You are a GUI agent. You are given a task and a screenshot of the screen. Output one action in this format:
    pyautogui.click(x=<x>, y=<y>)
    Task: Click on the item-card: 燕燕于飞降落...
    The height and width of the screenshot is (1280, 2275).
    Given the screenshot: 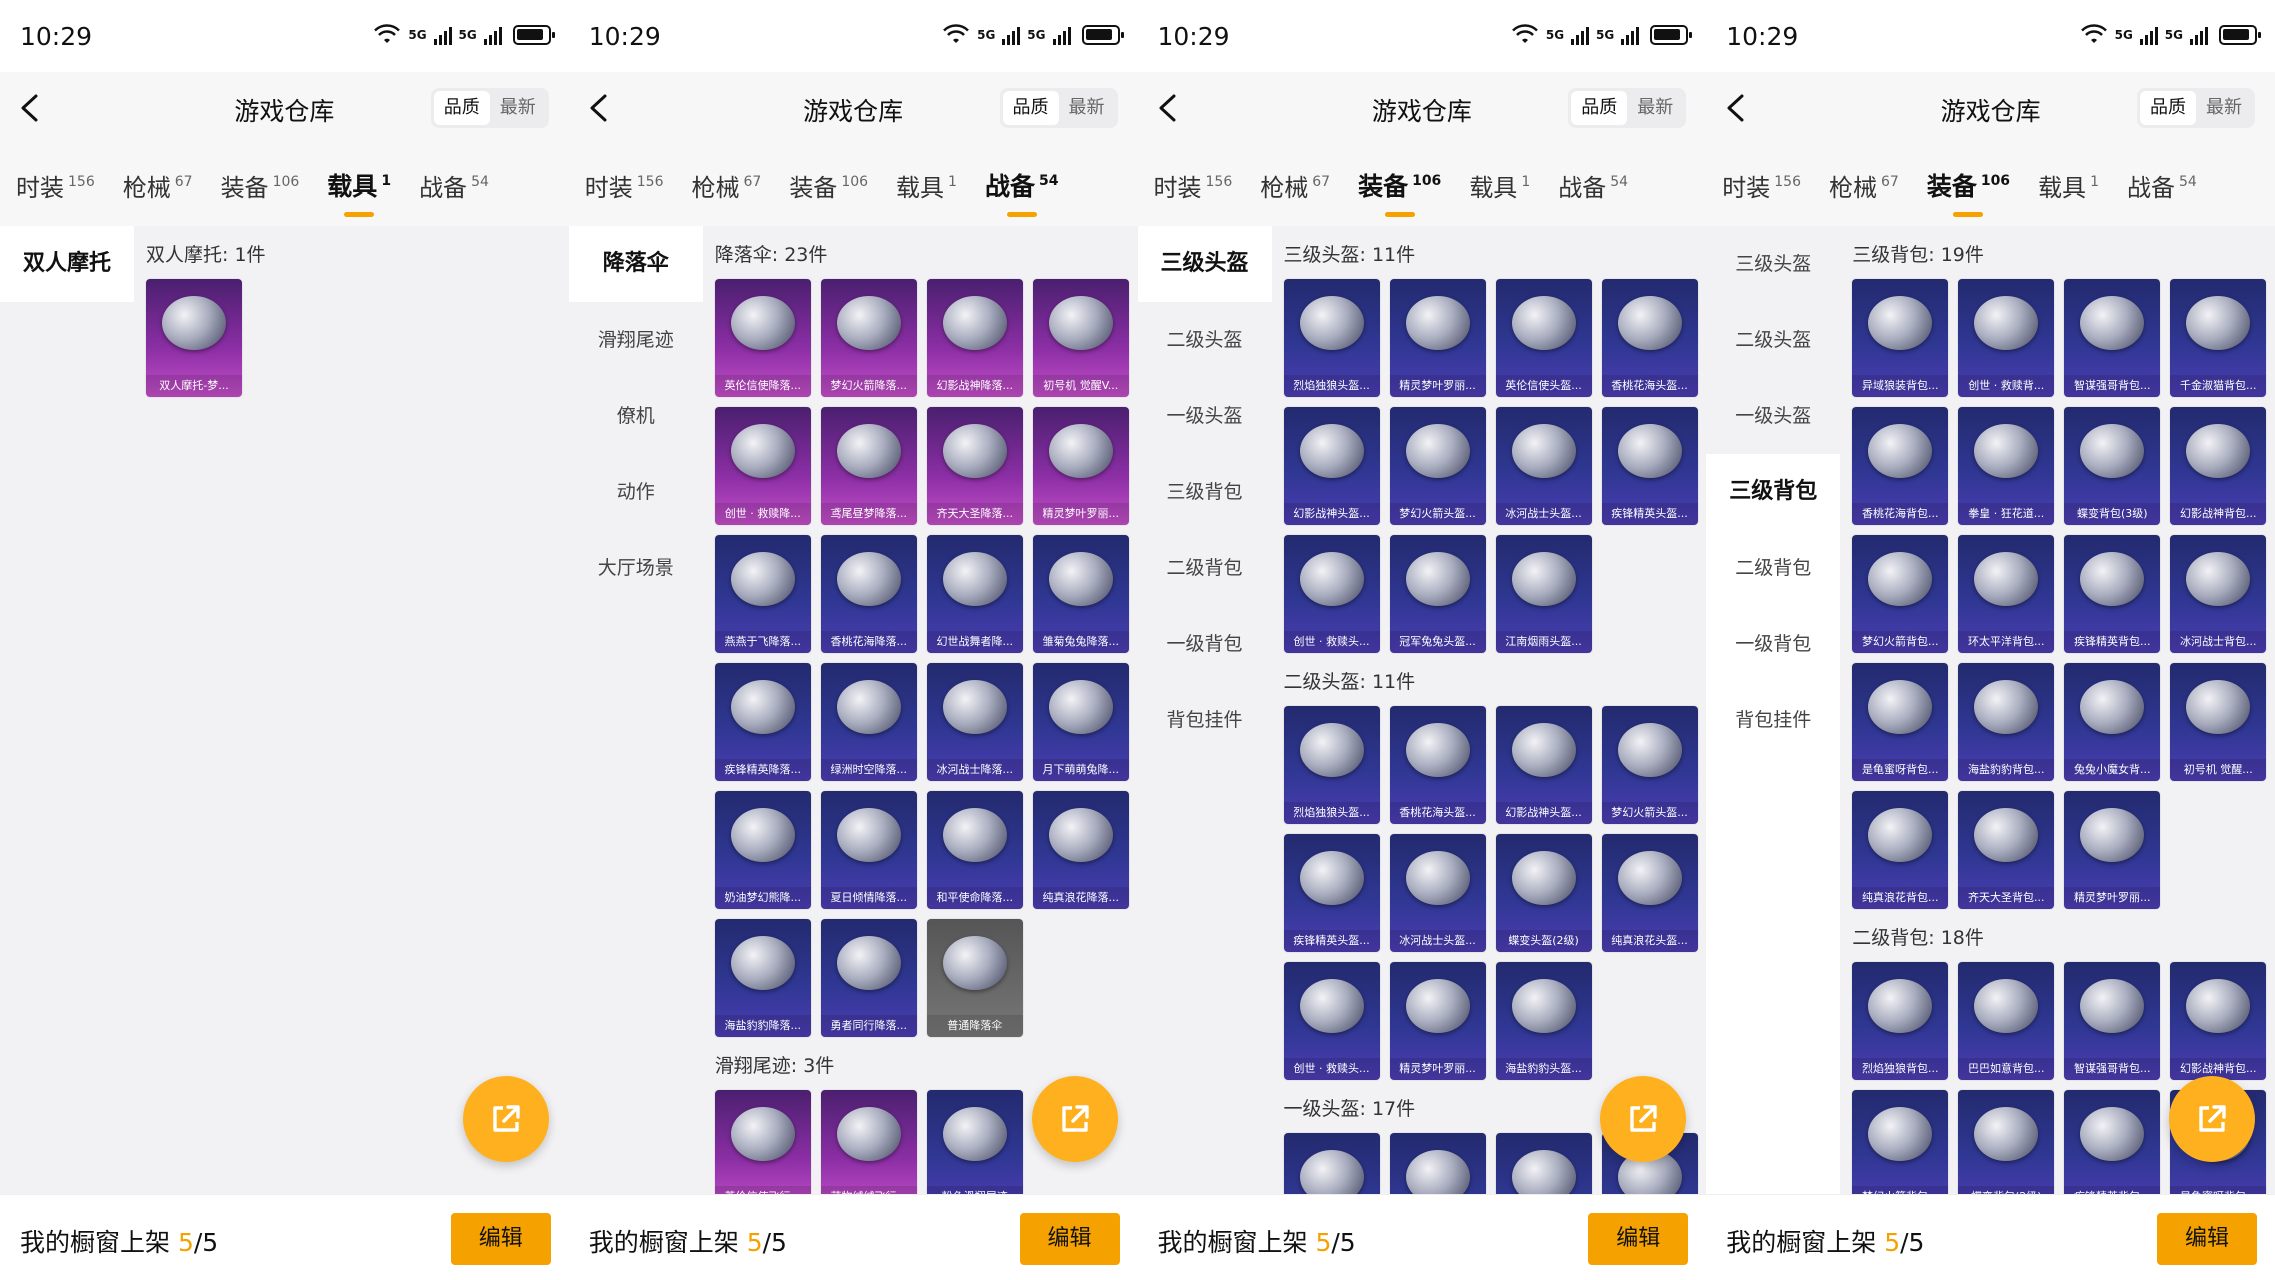 What is the action you would take?
    pyautogui.click(x=762, y=594)
    